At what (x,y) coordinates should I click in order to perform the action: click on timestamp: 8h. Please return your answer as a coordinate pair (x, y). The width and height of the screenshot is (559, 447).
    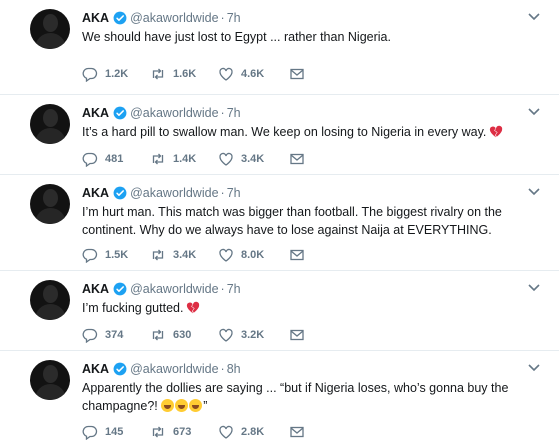
    Looking at the image, I should click on (234, 369).